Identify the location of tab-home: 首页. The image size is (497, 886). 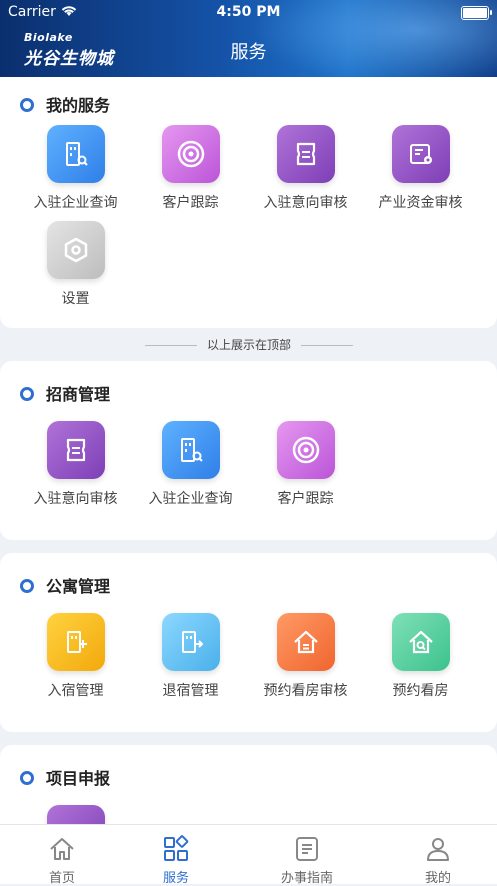
(62, 855).